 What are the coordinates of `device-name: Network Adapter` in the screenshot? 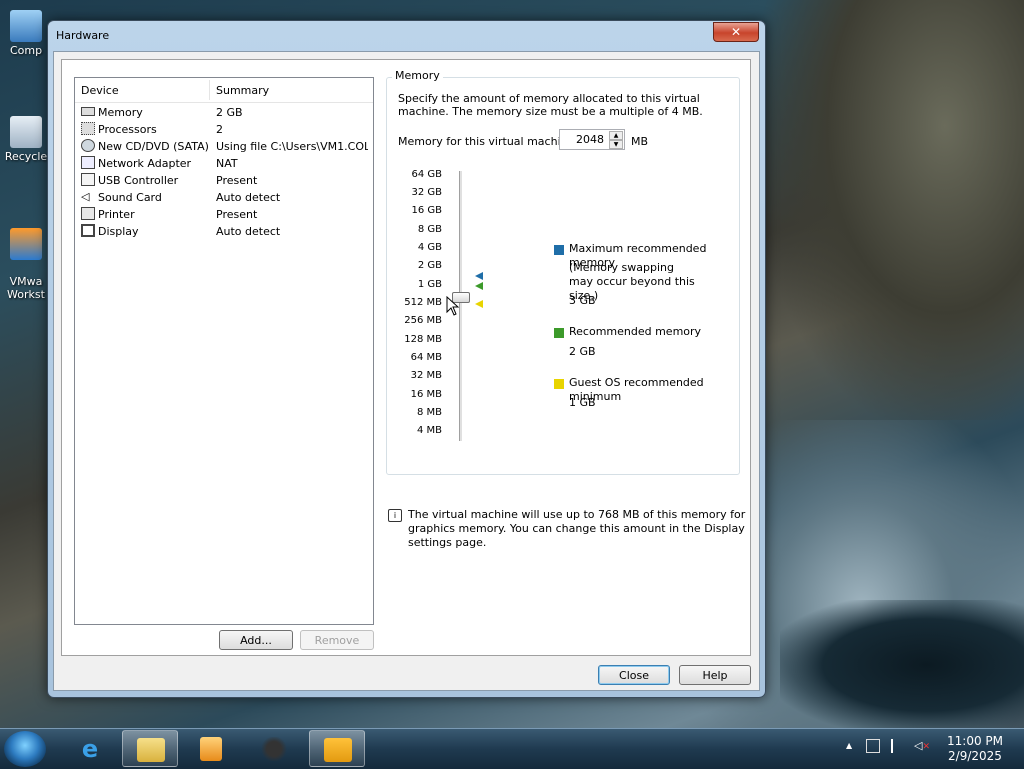 It's located at (145, 163).